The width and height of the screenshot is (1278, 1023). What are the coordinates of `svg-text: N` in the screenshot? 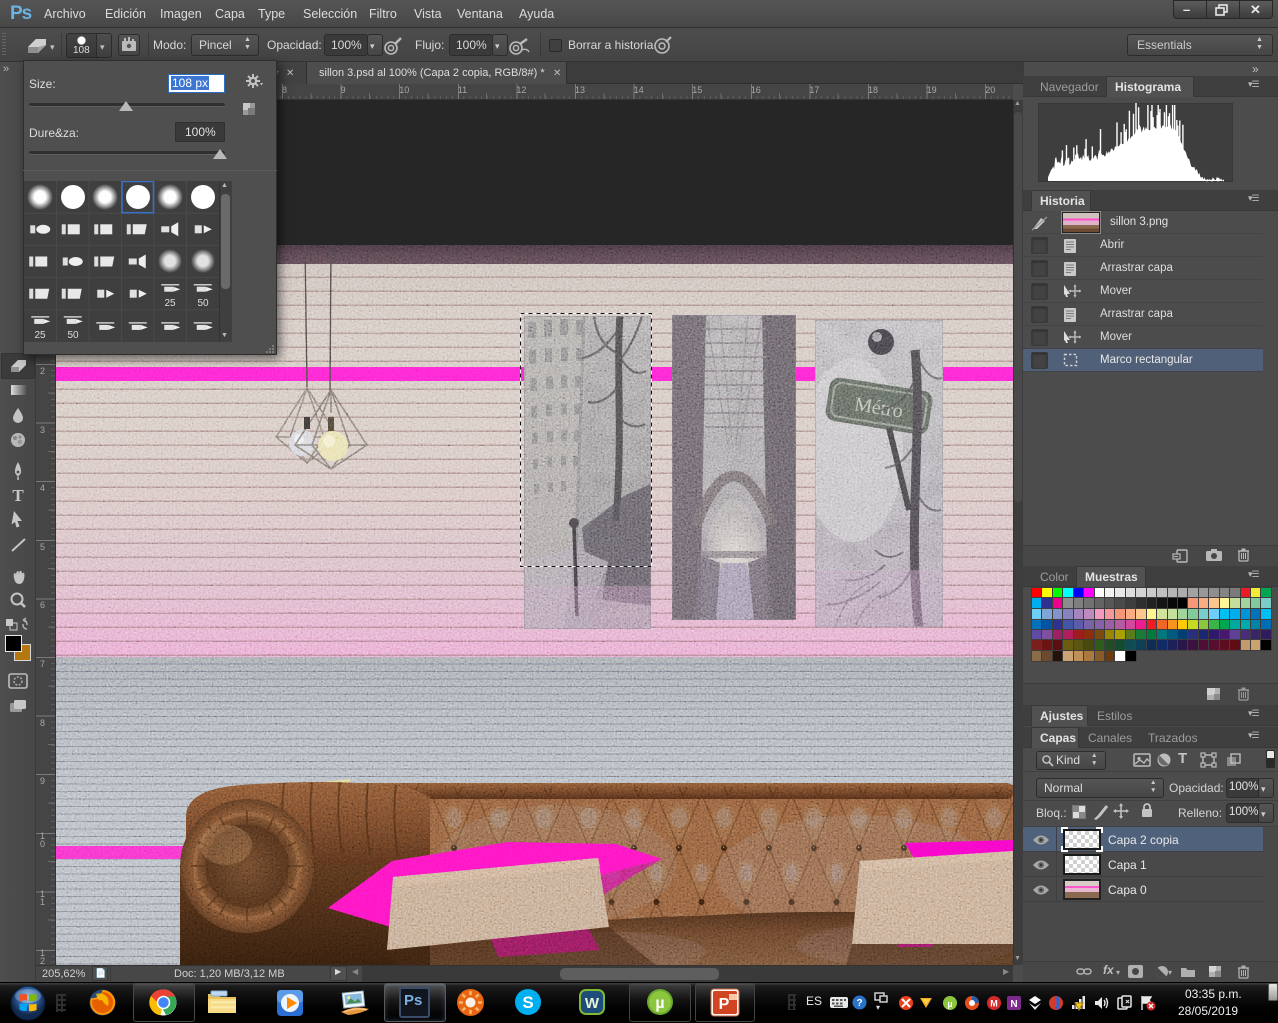 It's located at (1013, 1004).